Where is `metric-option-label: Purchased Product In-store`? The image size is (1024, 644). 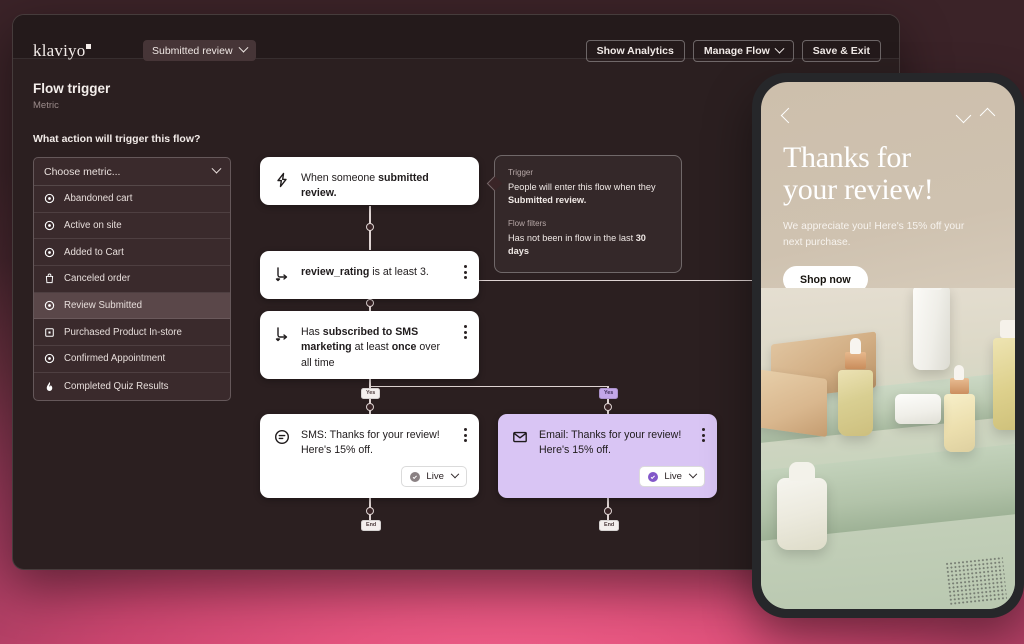 metric-option-label: Purchased Product In-store is located at coordinates (123, 332).